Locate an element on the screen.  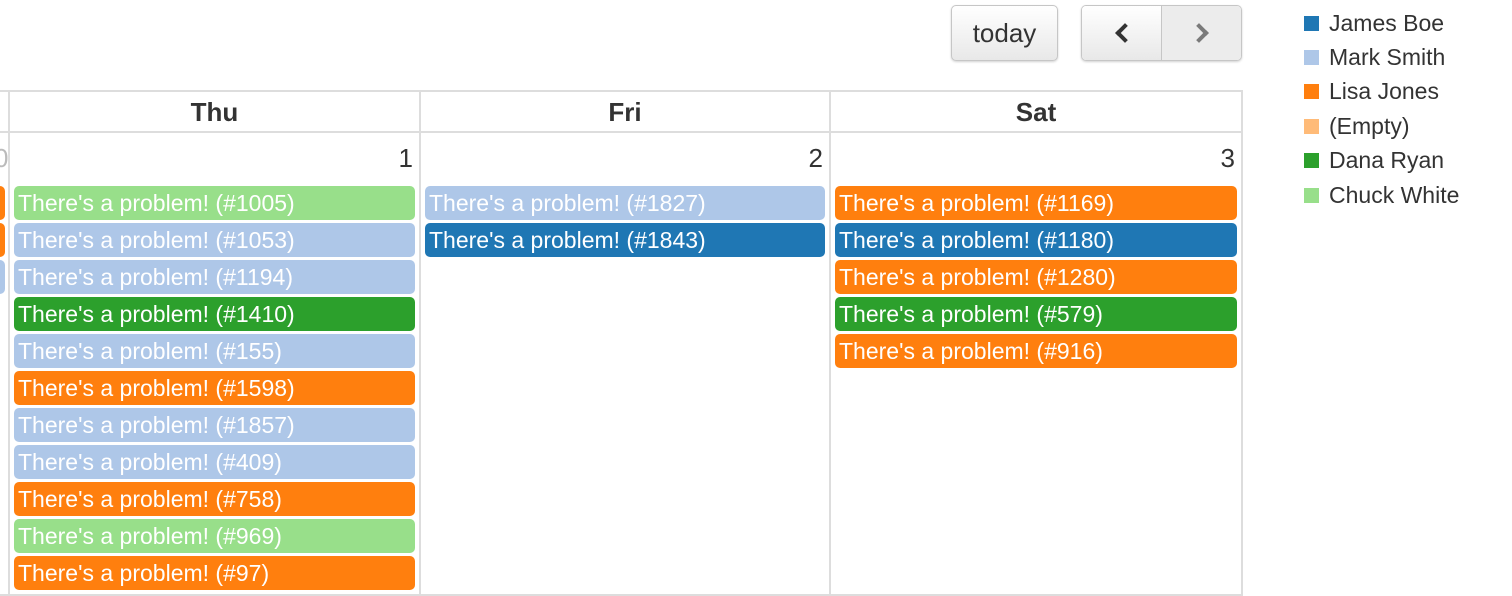
calendar-event: There's a problem! (#1169) is located at coordinates (1036, 203).